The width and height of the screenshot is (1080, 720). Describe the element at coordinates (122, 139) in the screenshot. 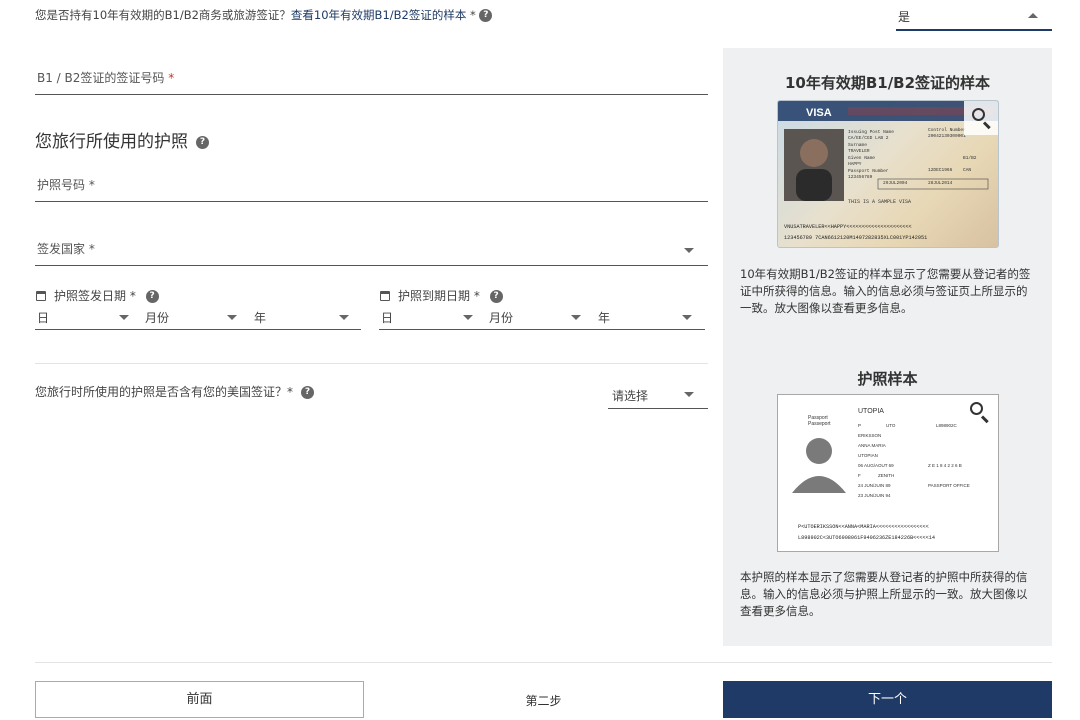

I see `passport-section-title: 您旅行所使用的护照?` at that location.